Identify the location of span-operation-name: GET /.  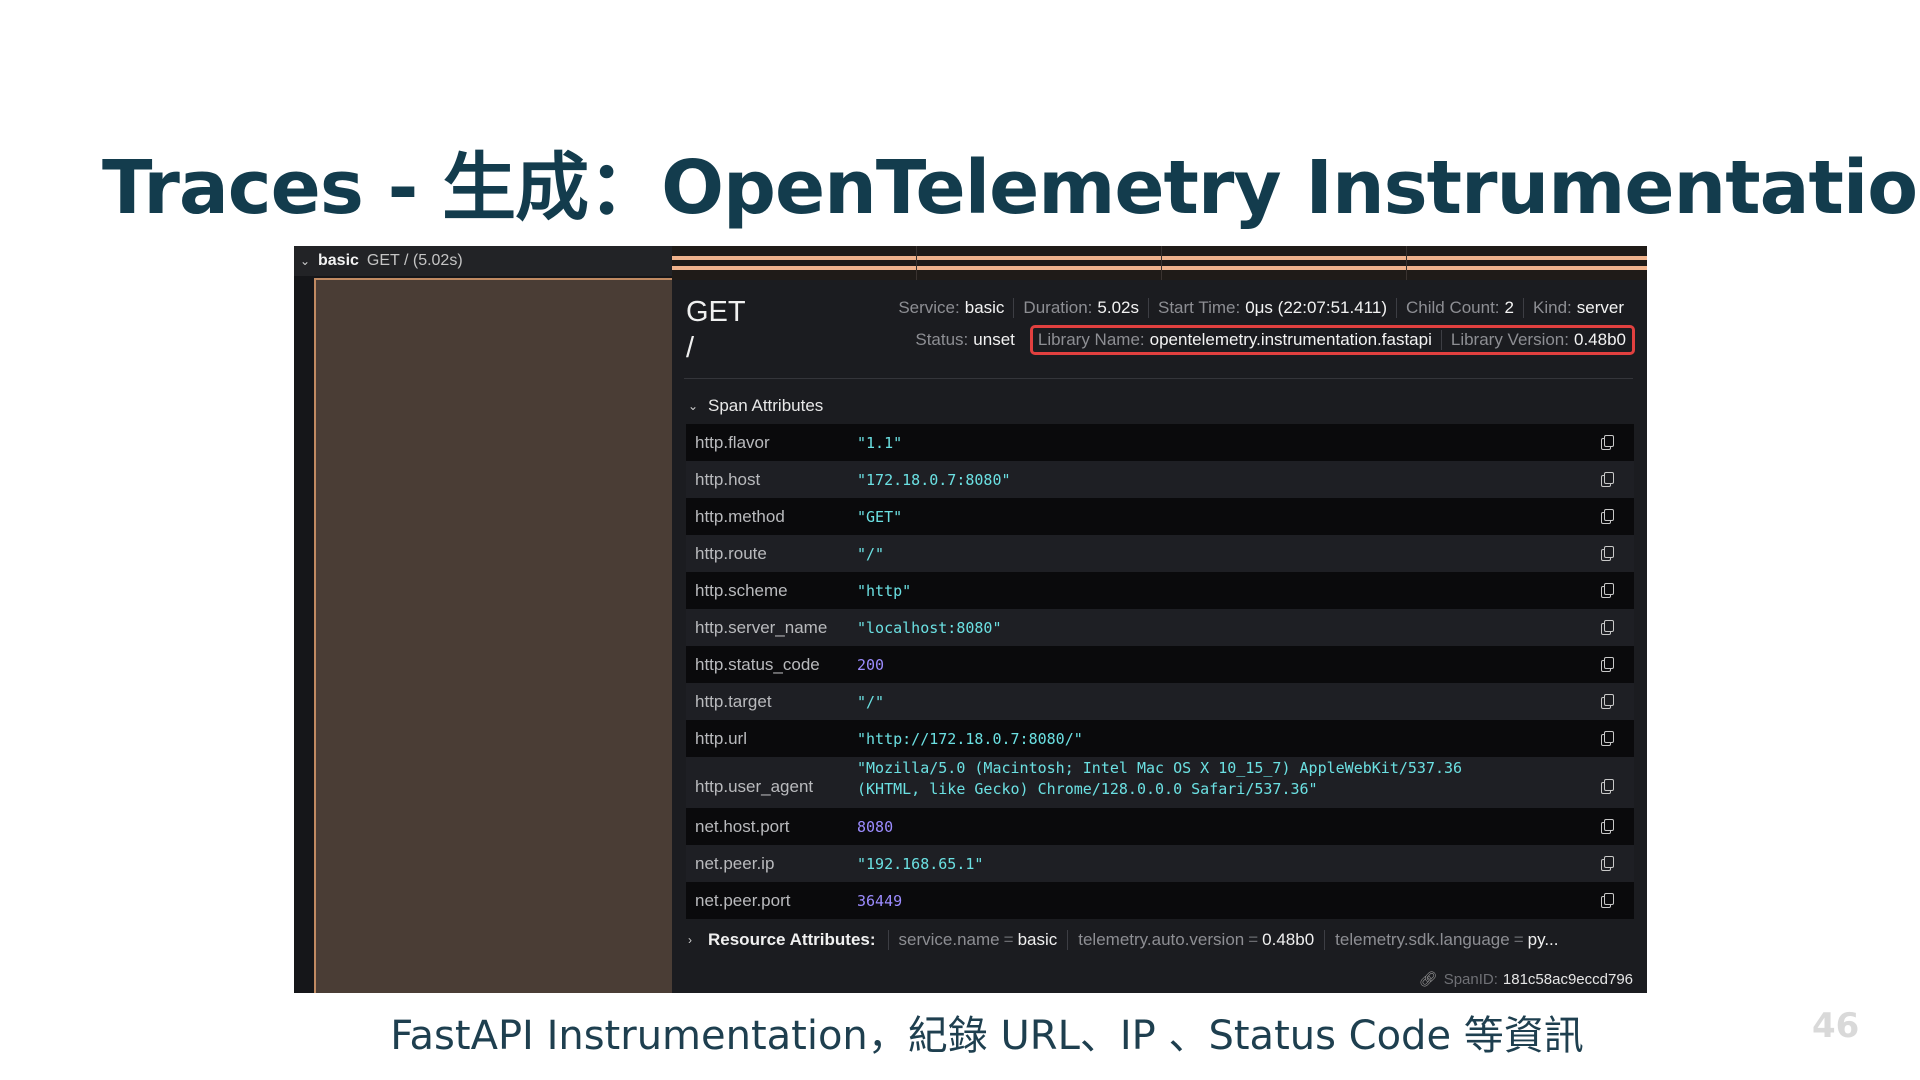
(716, 330).